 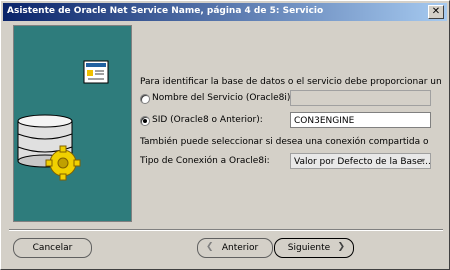 I want to click on next-icon: ❯, so click(x=341, y=247).